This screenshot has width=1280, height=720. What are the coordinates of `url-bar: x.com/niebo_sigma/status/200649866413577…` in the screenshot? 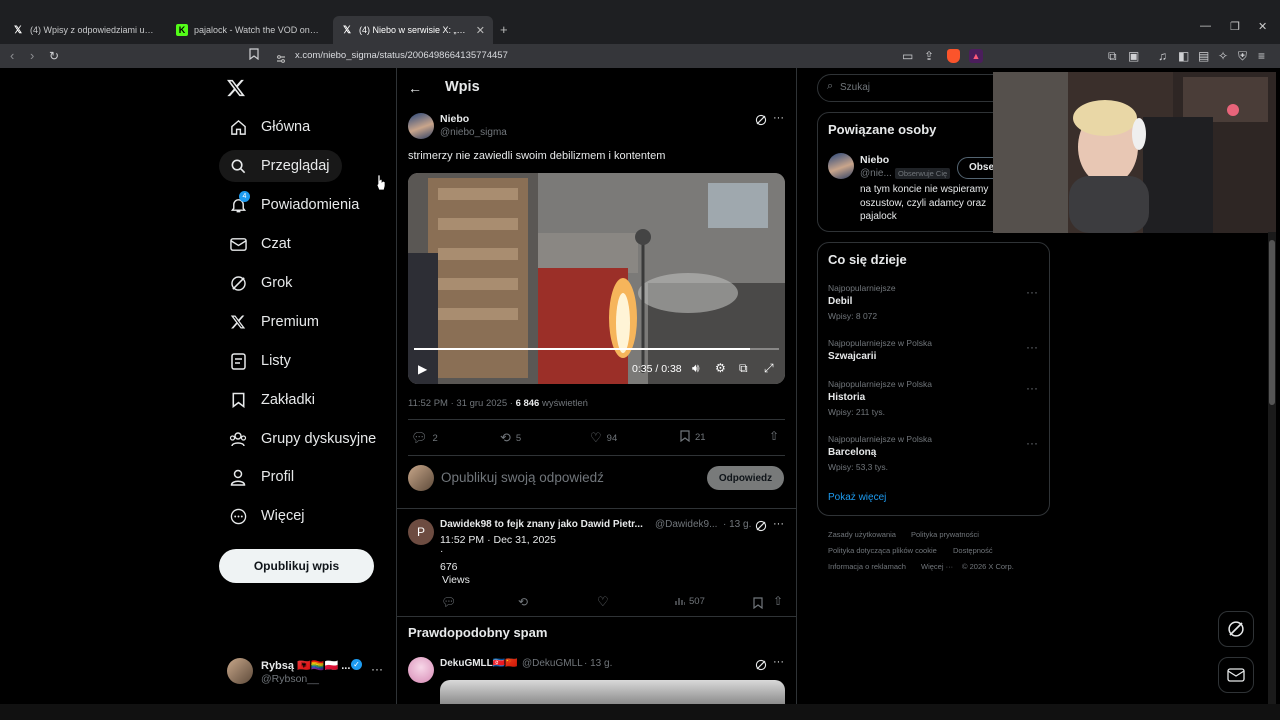 It's located at (631, 56).